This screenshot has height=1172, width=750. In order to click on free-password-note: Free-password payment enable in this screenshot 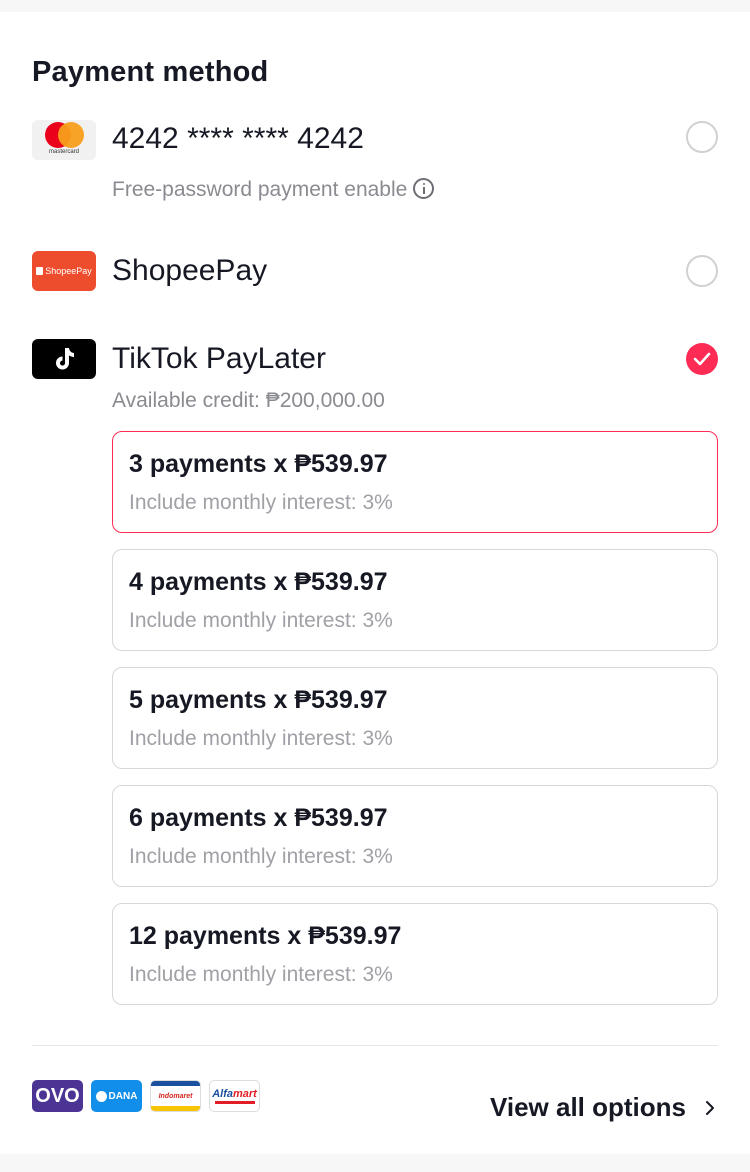, I will do `click(273, 190)`.